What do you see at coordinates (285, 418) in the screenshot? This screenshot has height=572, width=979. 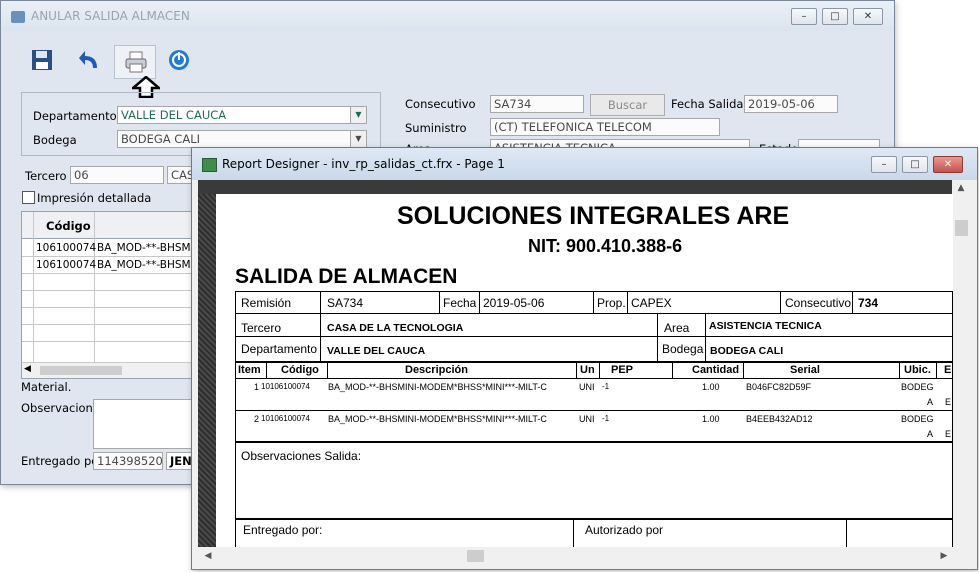 I see `row-2-codigo: 10106100074` at bounding box center [285, 418].